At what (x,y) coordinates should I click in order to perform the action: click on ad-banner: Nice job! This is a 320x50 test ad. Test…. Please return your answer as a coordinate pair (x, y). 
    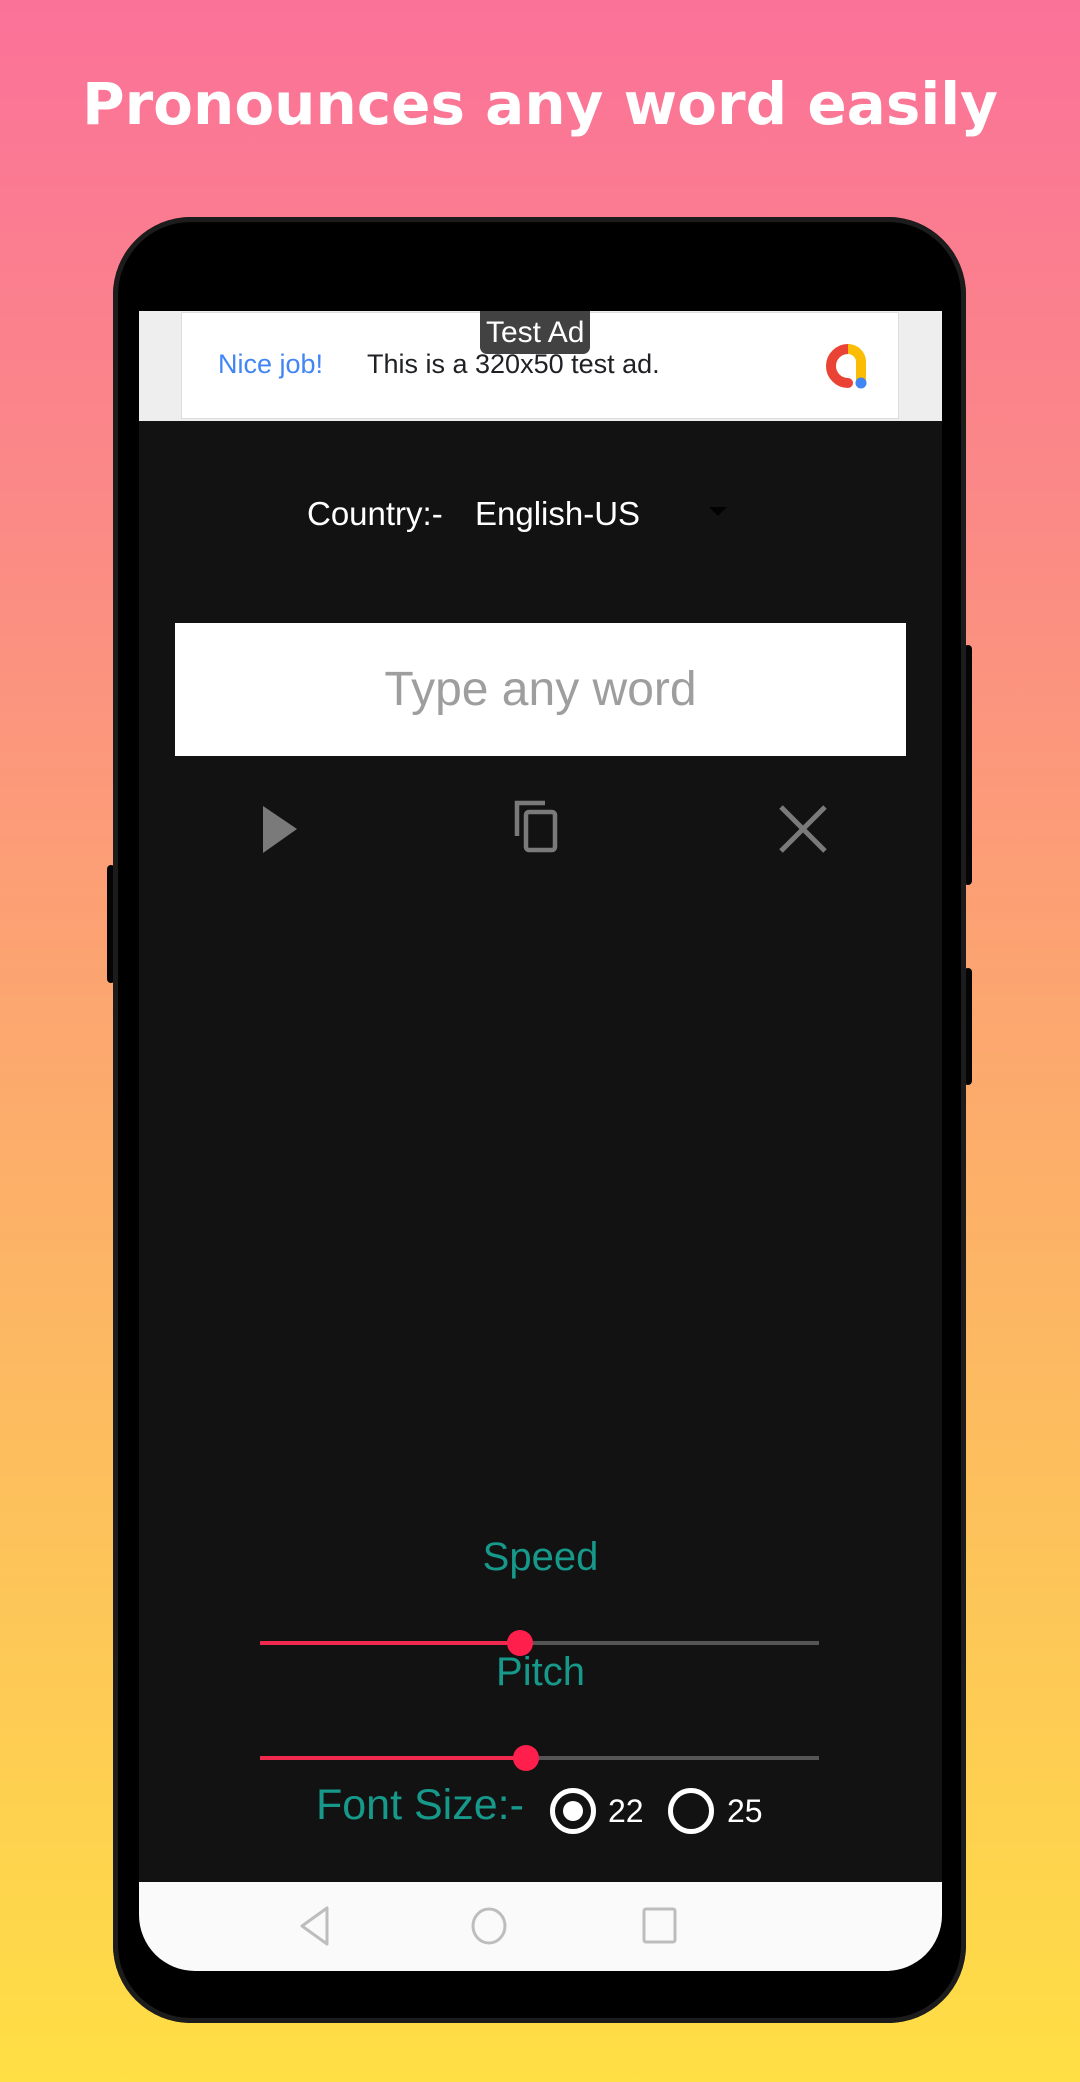
    Looking at the image, I should click on (540, 366).